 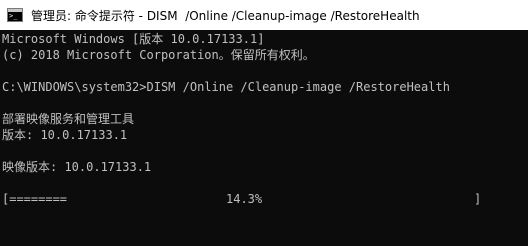 What do you see at coordinates (478, 199) in the screenshot?
I see `progress-bar-end: ]` at bounding box center [478, 199].